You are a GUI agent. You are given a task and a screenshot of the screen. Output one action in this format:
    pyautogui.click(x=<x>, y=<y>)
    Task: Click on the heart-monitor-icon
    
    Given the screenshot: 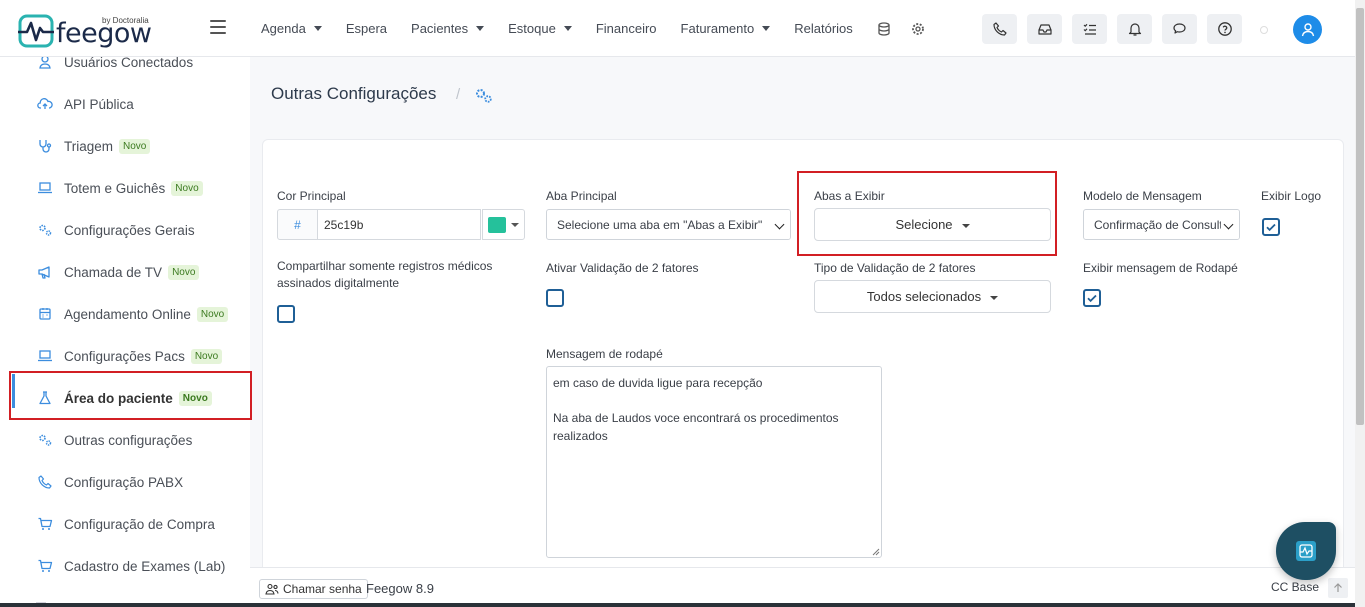 What is the action you would take?
    pyautogui.click(x=1306, y=551)
    